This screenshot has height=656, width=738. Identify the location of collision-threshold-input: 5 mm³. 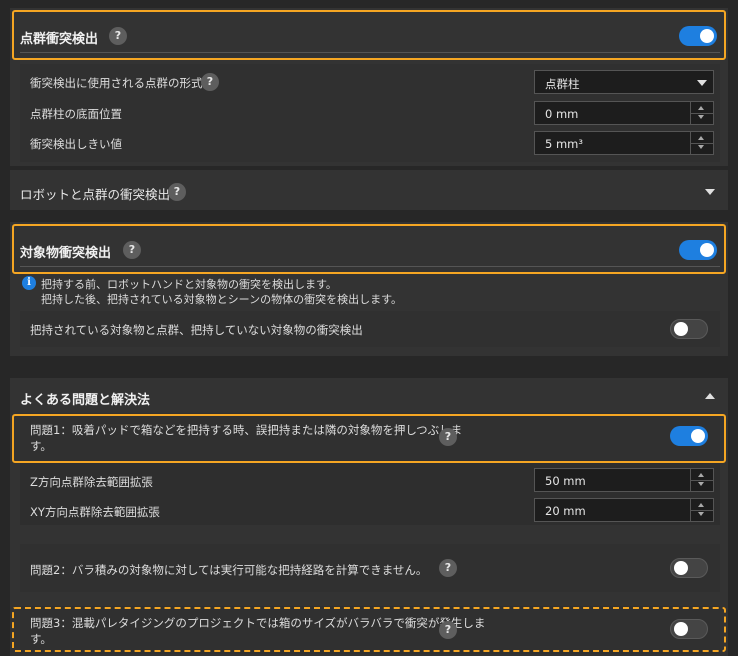
(624, 143).